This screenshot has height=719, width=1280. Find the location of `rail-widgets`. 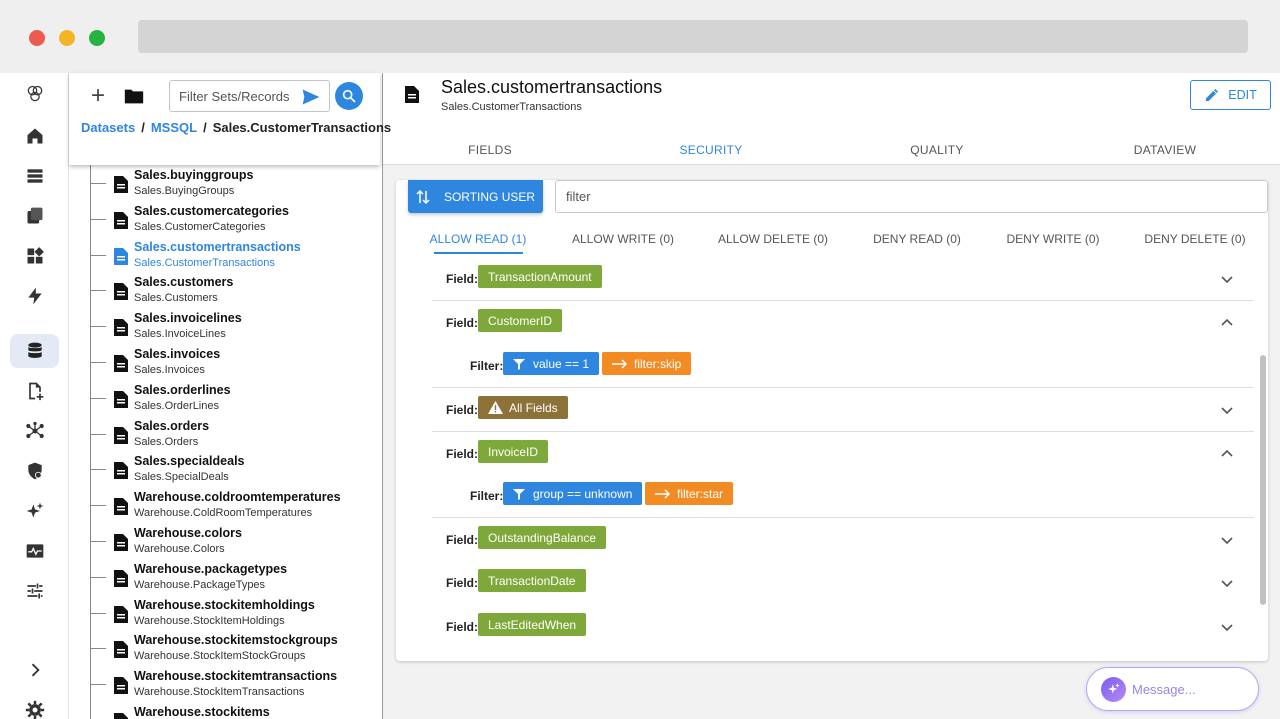

rail-widgets is located at coordinates (34, 256).